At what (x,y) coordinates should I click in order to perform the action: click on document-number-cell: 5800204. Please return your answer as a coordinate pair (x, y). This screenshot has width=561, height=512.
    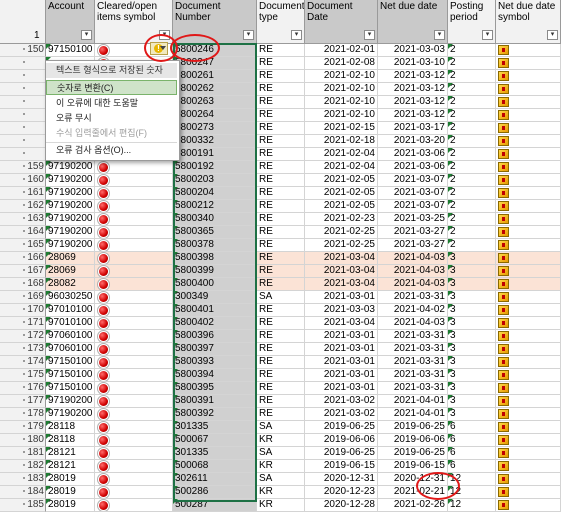
    Looking at the image, I should click on (215, 193).